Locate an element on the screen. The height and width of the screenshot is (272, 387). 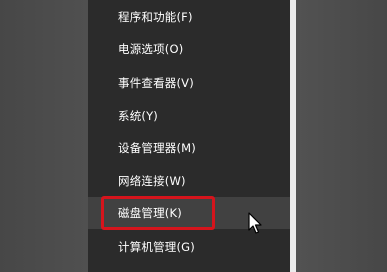
menu-item-label: 事件查看器(V) is located at coordinates (156, 83).